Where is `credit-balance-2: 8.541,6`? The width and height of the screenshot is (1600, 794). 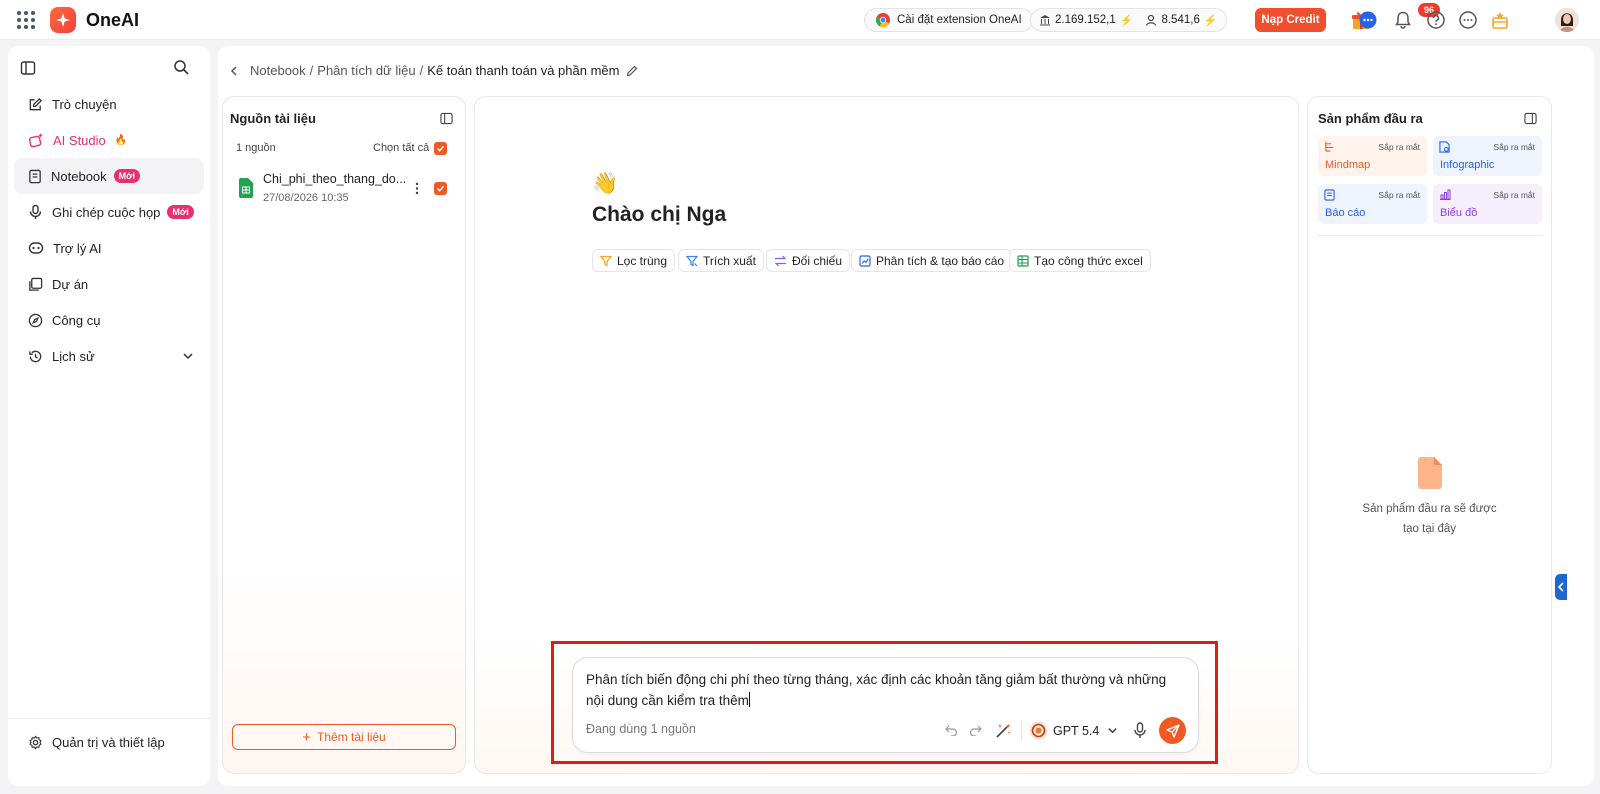
credit-balance-2: 8.541,6 is located at coordinates (1180, 20).